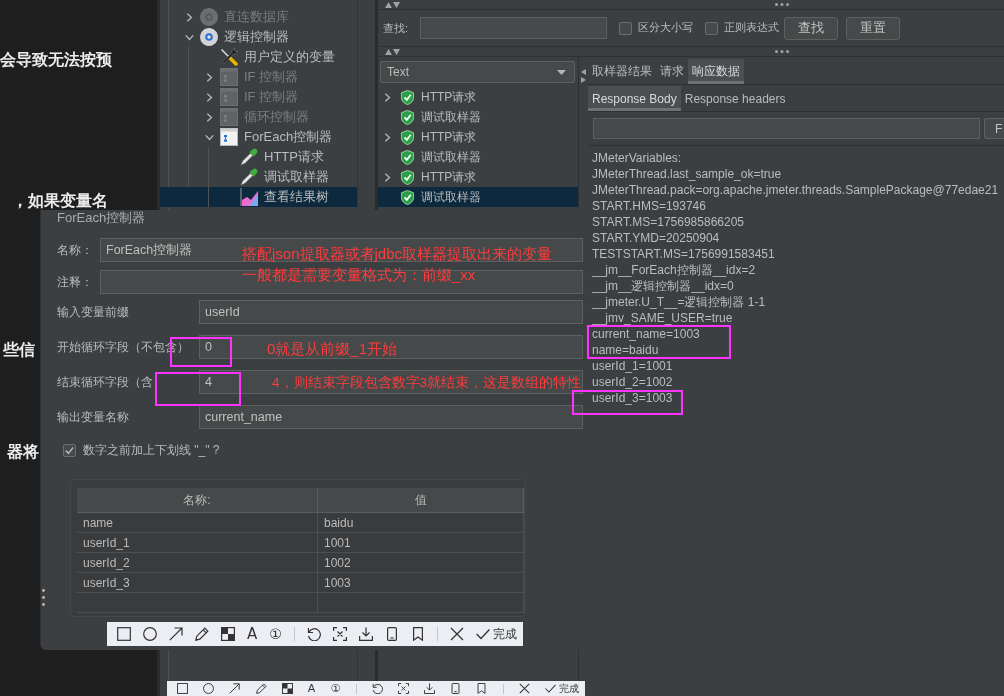 The image size is (1004, 696). What do you see at coordinates (75, 249) in the screenshot?
I see `field-label: 名称：` at bounding box center [75, 249].